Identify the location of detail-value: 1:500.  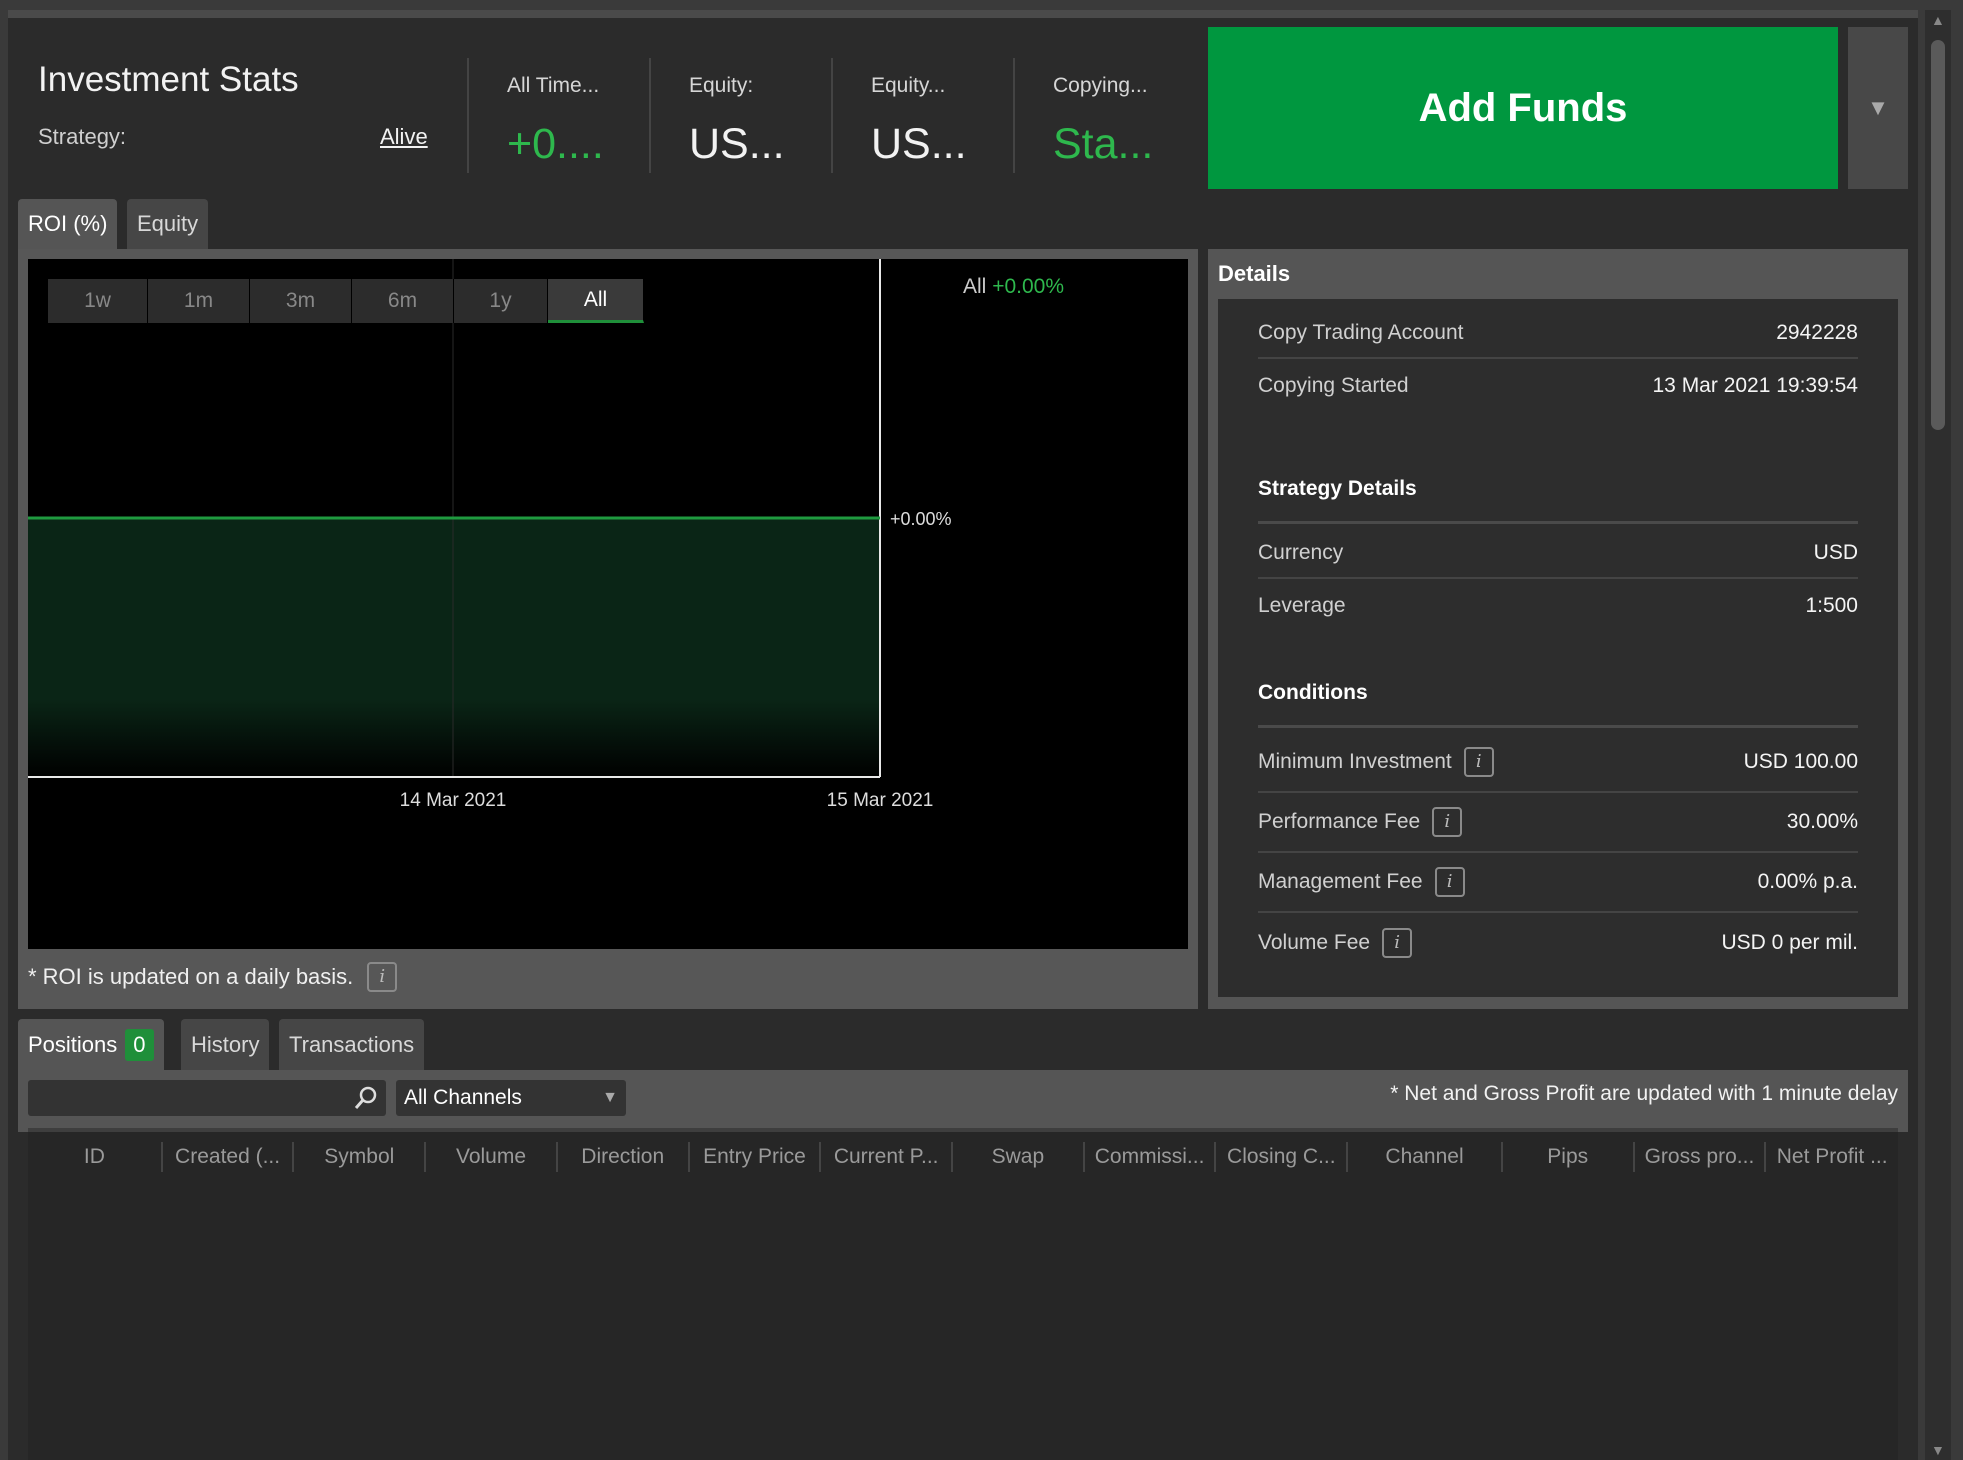
(1831, 605).